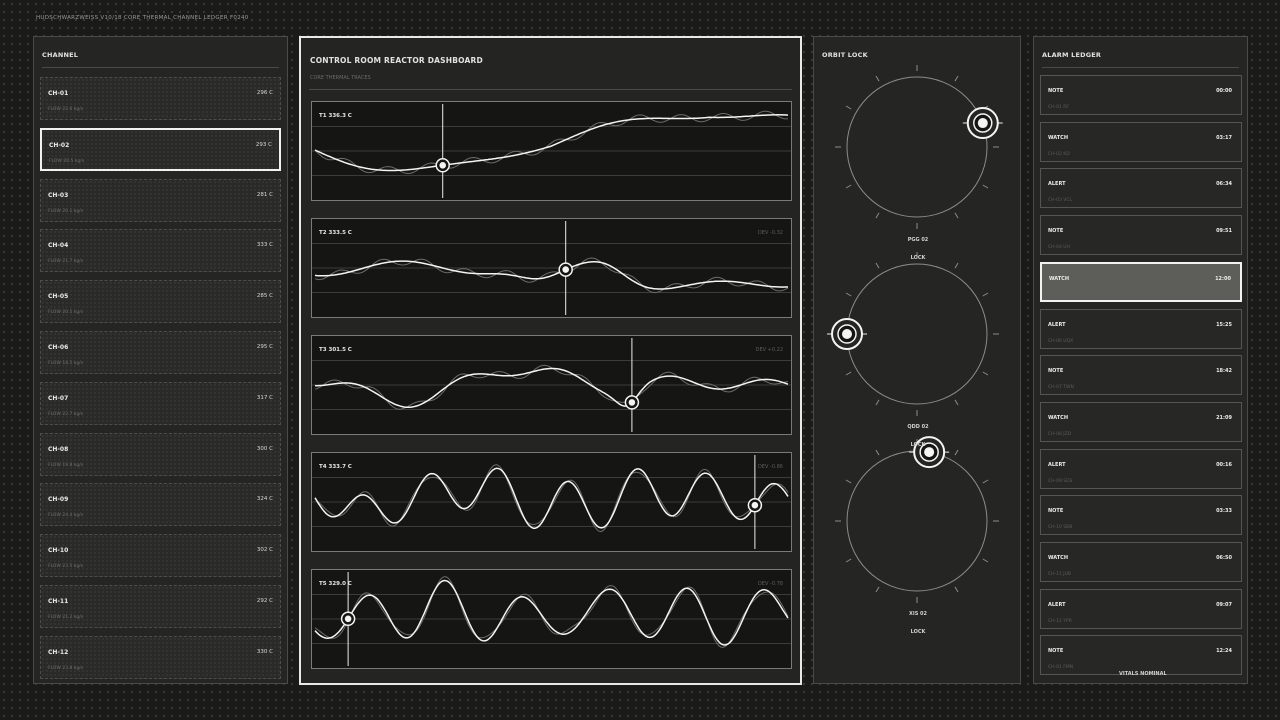  I want to click on channel-item-ch-03: CH-03 281 C FLOW 20.1 kg/s, so click(160, 200).